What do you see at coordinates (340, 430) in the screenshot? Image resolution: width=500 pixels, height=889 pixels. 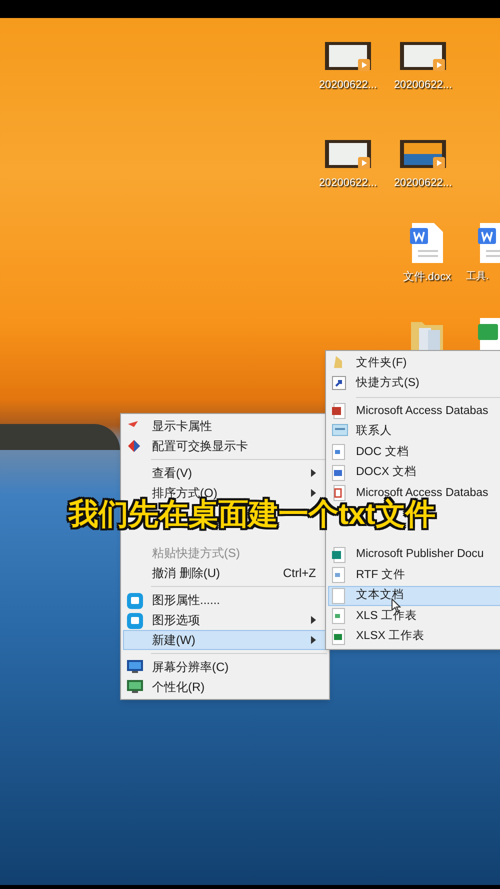 I see `contact-card-icon` at bounding box center [340, 430].